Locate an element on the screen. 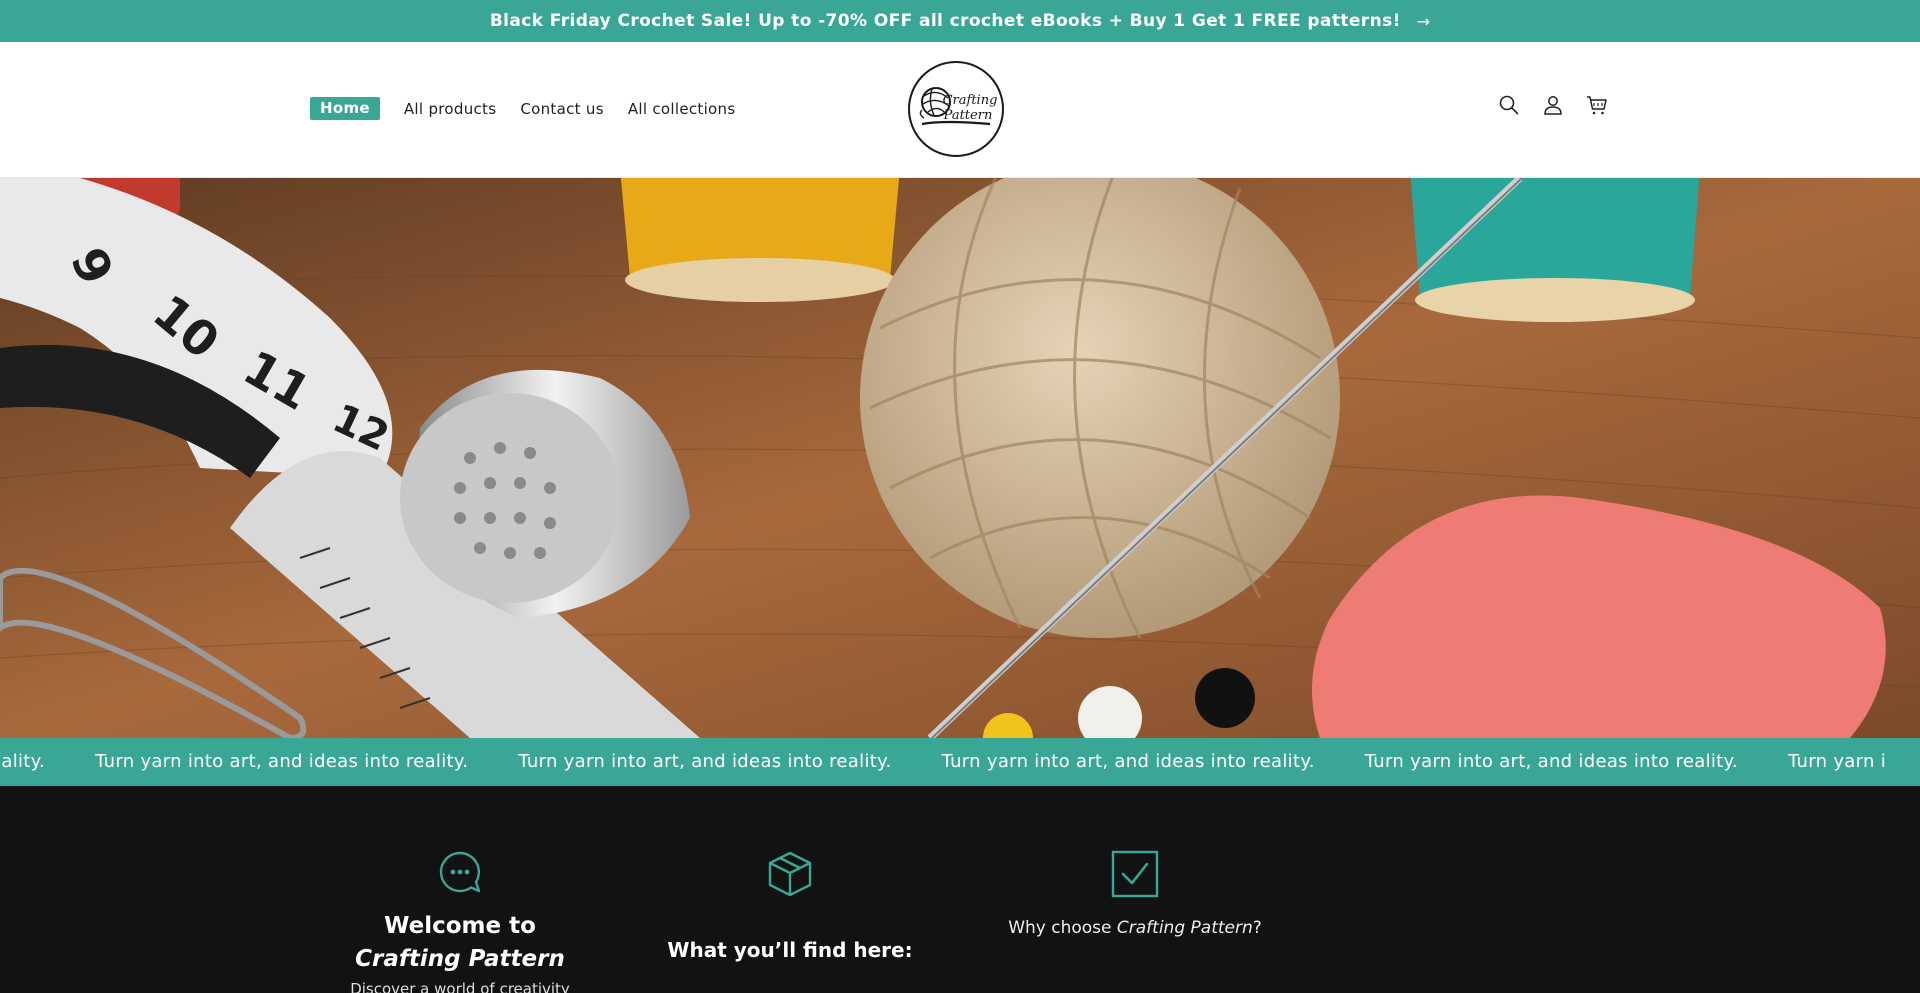 This screenshot has width=1920, height=993. checkbox-icon is located at coordinates (1135, 874).